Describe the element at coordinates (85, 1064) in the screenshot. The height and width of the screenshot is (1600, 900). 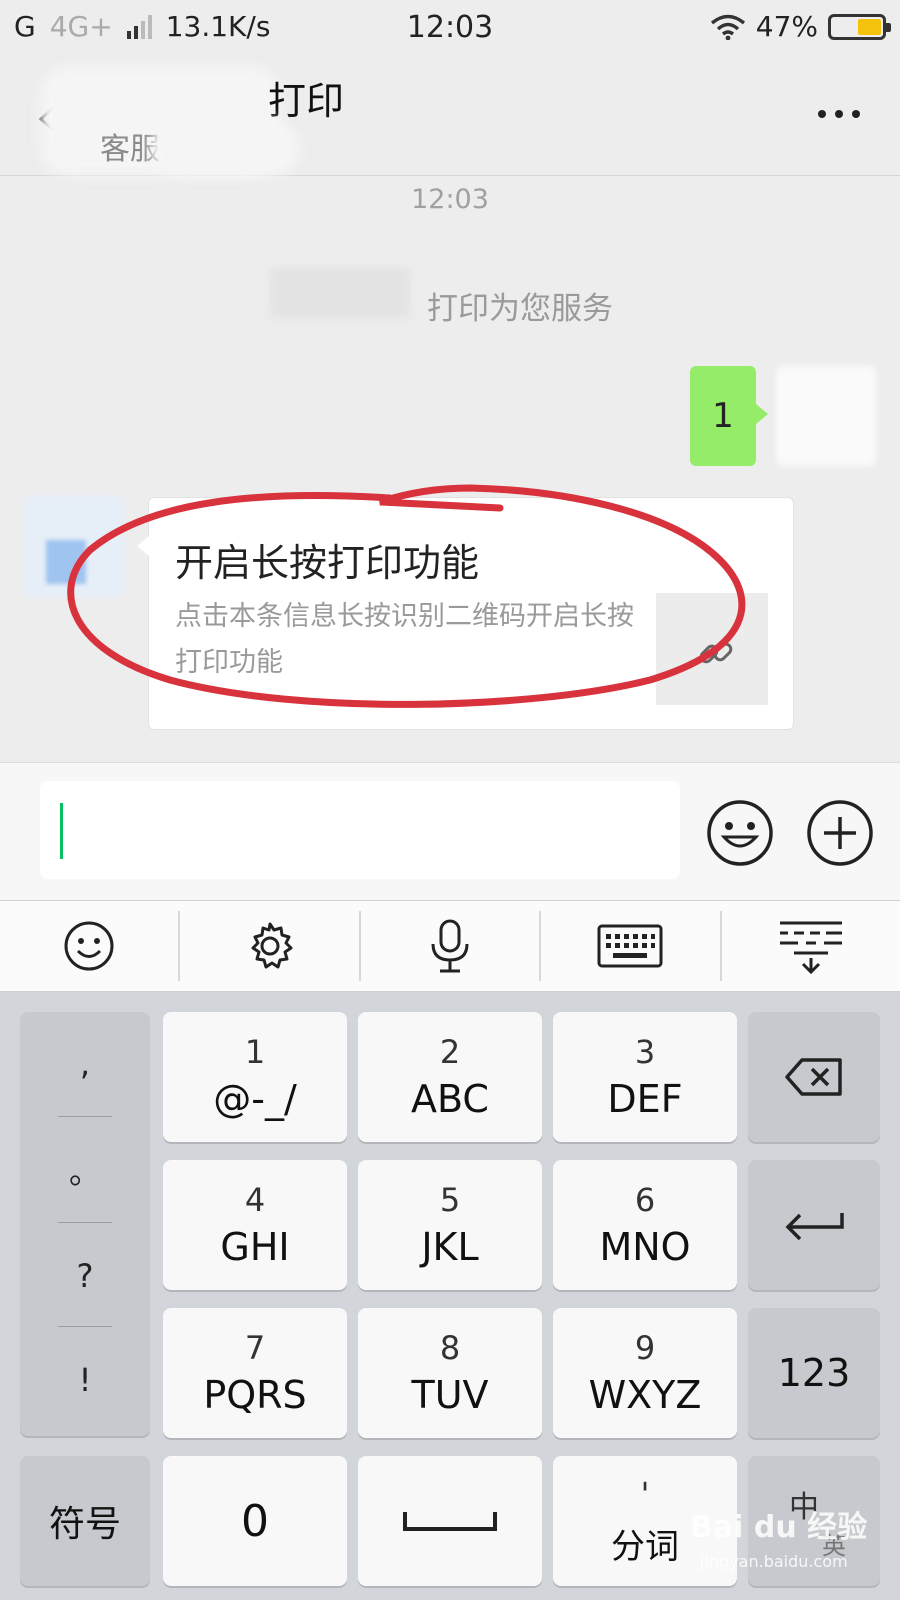
I see `punct-comma: ,` at that location.